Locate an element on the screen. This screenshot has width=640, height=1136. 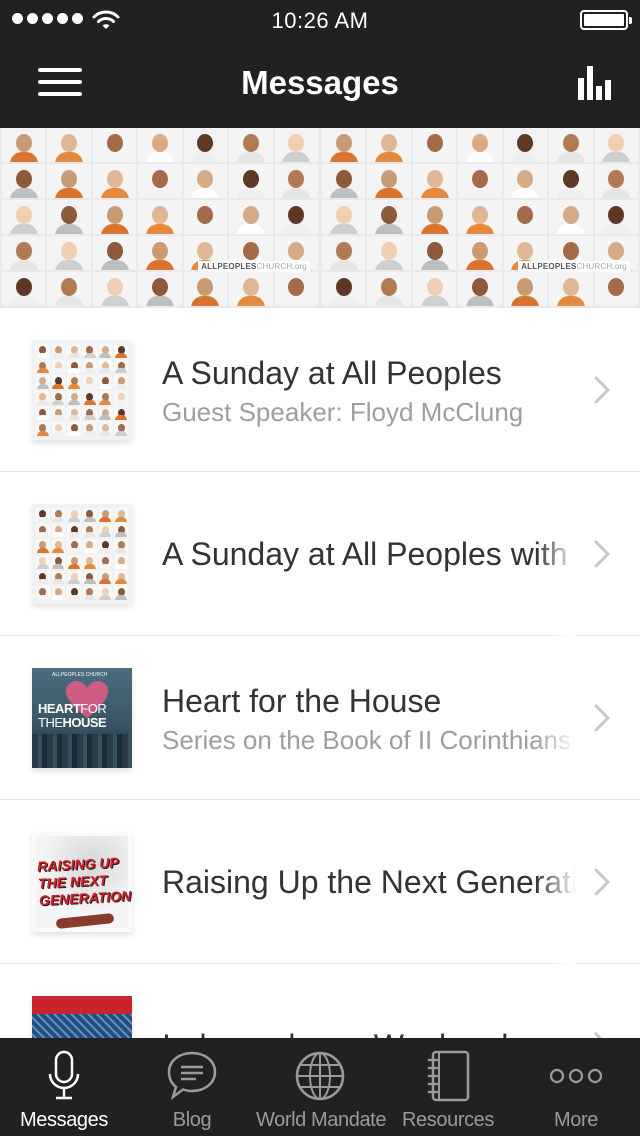
more-dots-icon is located at coordinates (576, 1076).